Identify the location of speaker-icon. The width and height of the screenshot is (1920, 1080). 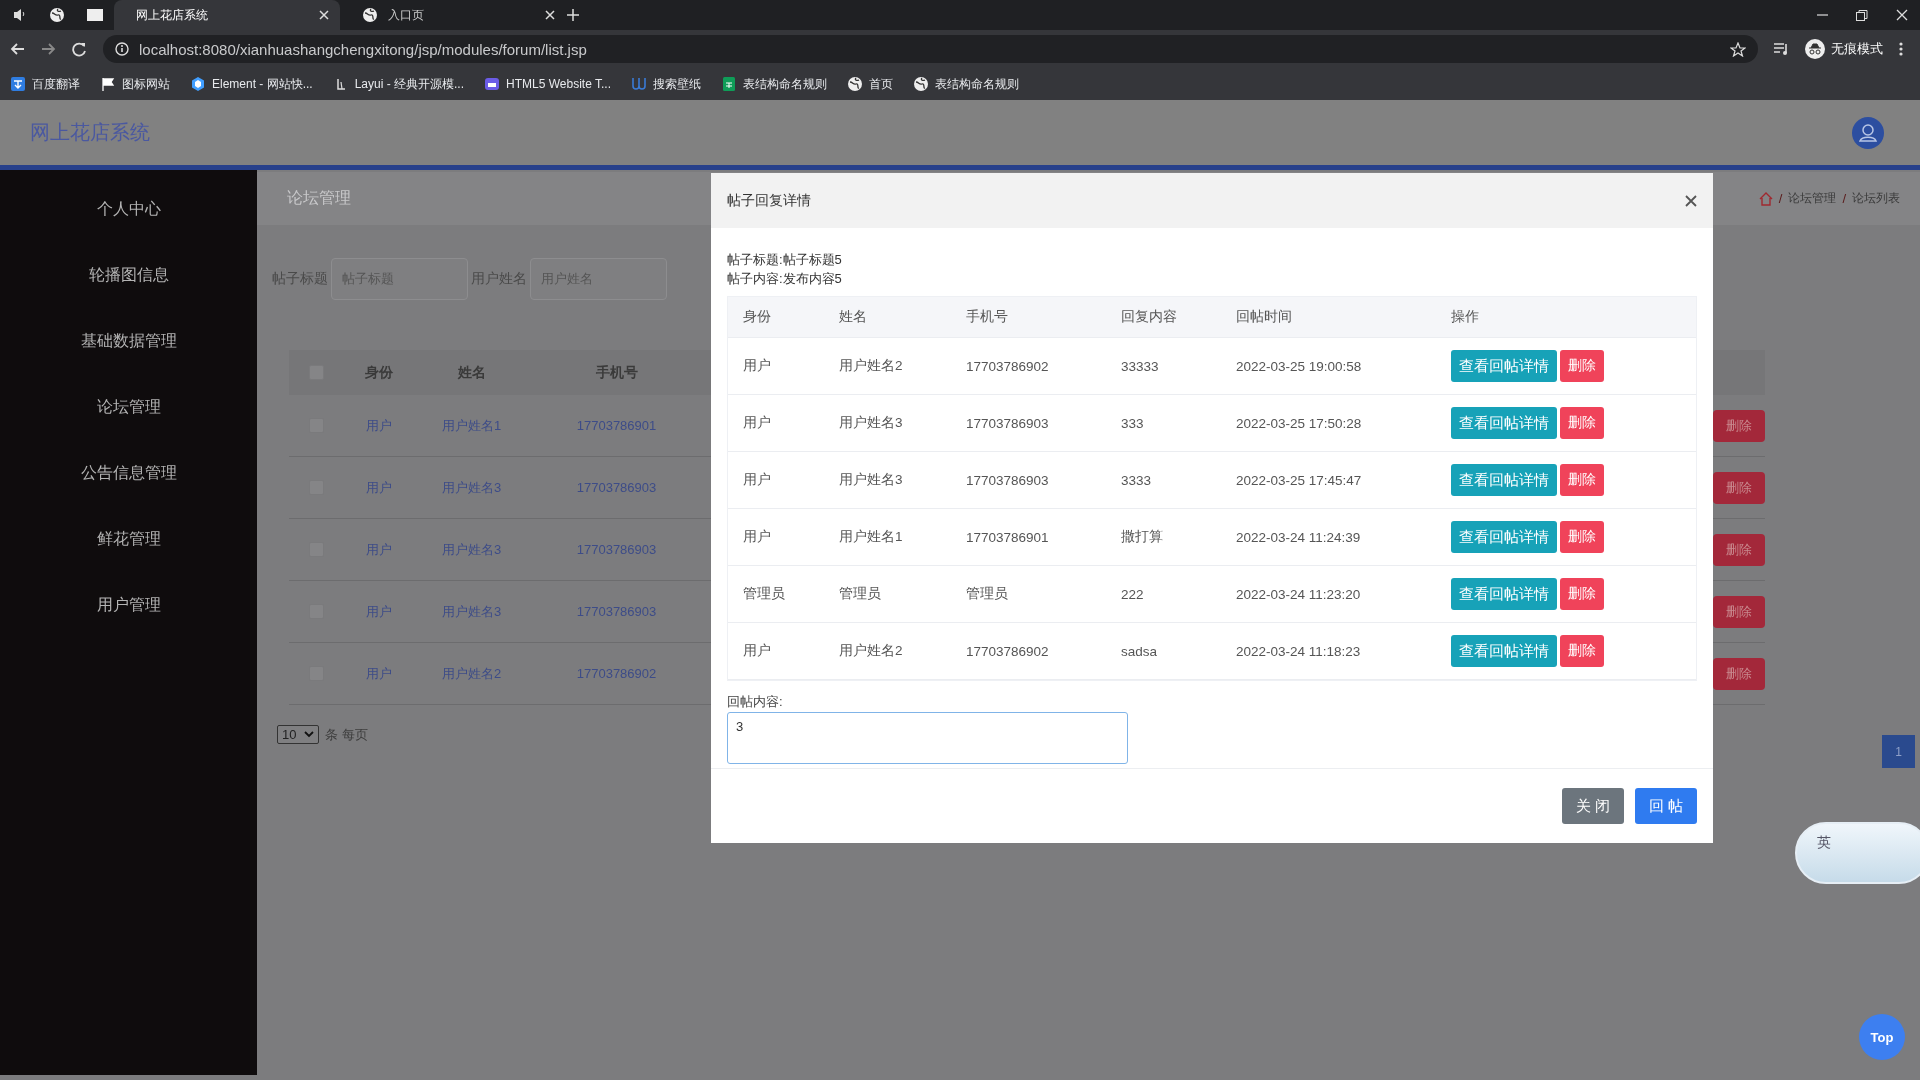
(19, 15).